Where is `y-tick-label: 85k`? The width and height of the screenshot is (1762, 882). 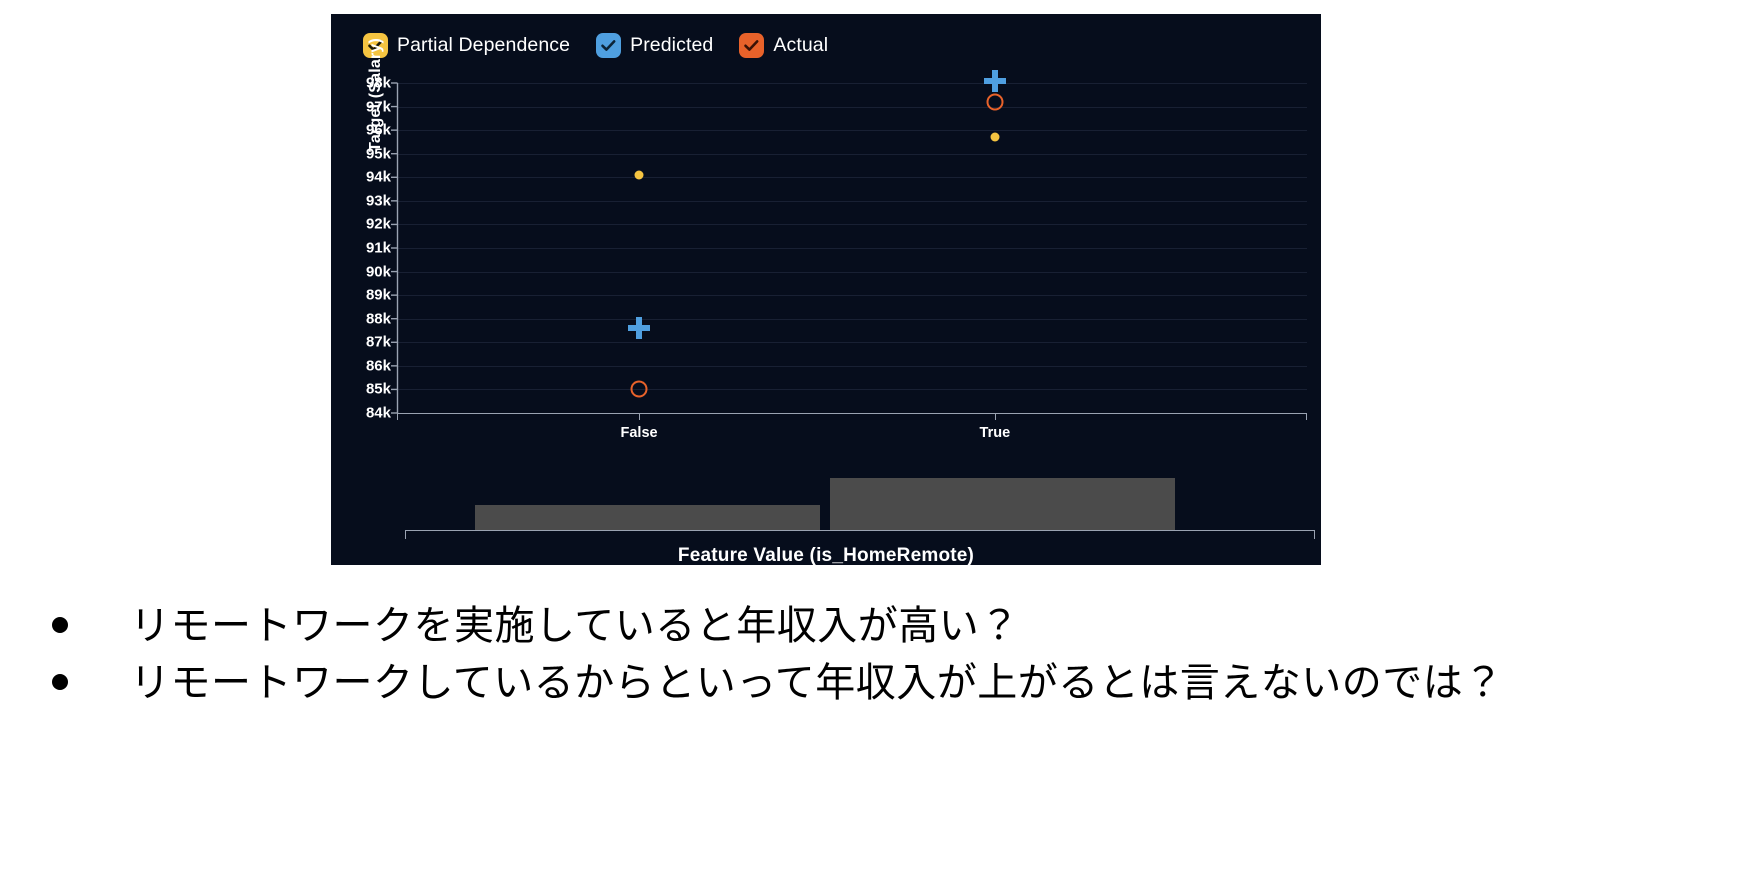 y-tick-label: 85k is located at coordinates (378, 389).